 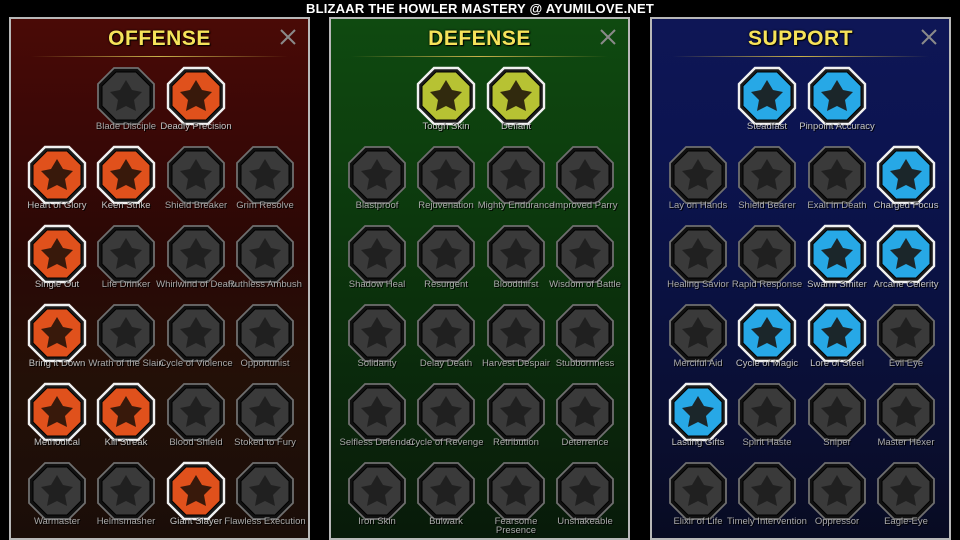 I want to click on skill-defense-12: Harvest Despair, so click(x=516, y=343).